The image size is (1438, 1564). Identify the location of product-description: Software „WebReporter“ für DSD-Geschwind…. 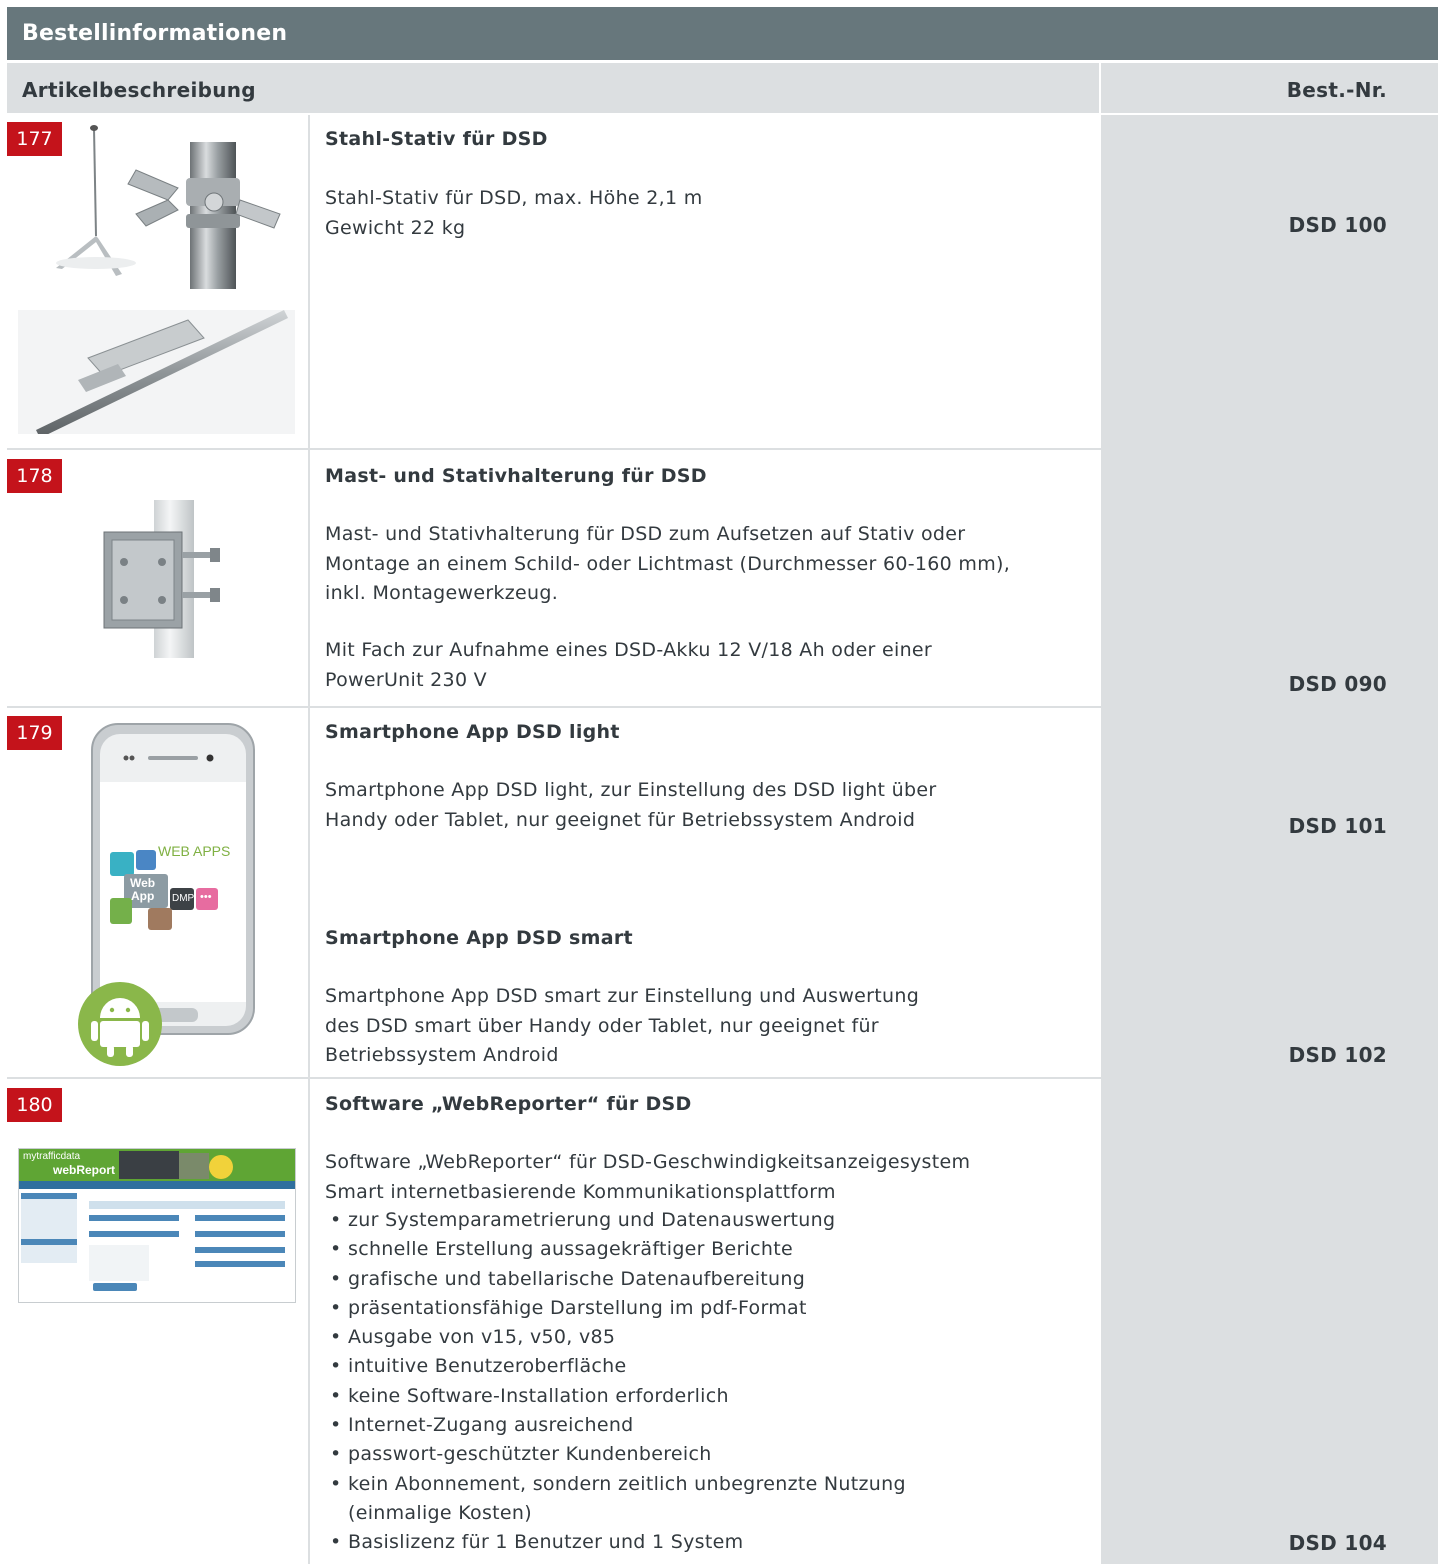
(648, 1177).